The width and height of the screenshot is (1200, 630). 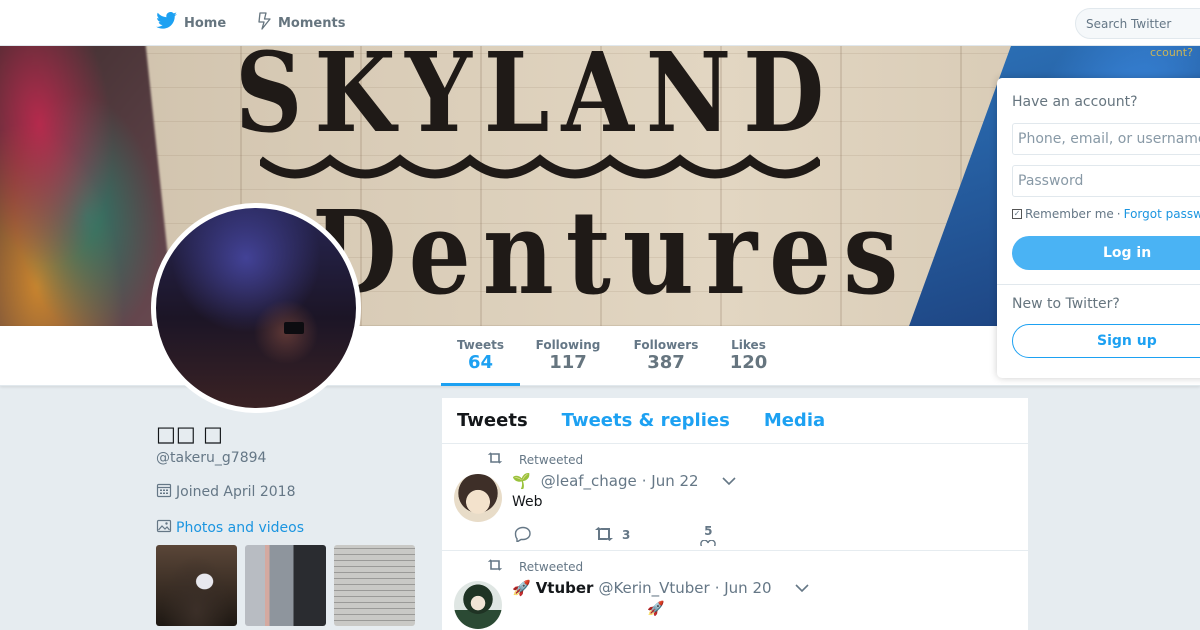 What do you see at coordinates (735, 421) in the screenshot?
I see `timeline-tabs: Tweets Tweets & replies Media` at bounding box center [735, 421].